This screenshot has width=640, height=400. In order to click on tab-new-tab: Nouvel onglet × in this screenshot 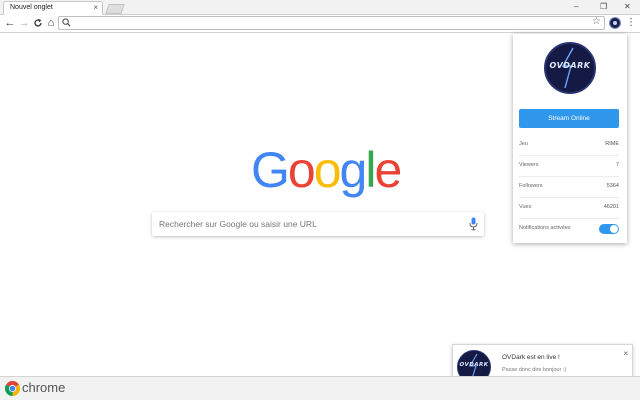, I will do `click(53, 8)`.